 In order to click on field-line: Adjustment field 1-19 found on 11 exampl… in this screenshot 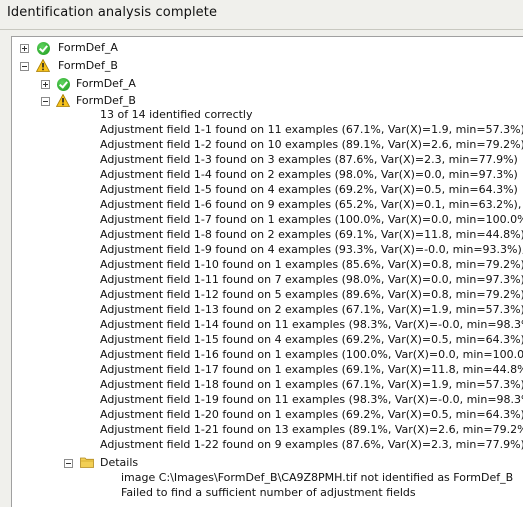, I will do `click(311, 400)`.